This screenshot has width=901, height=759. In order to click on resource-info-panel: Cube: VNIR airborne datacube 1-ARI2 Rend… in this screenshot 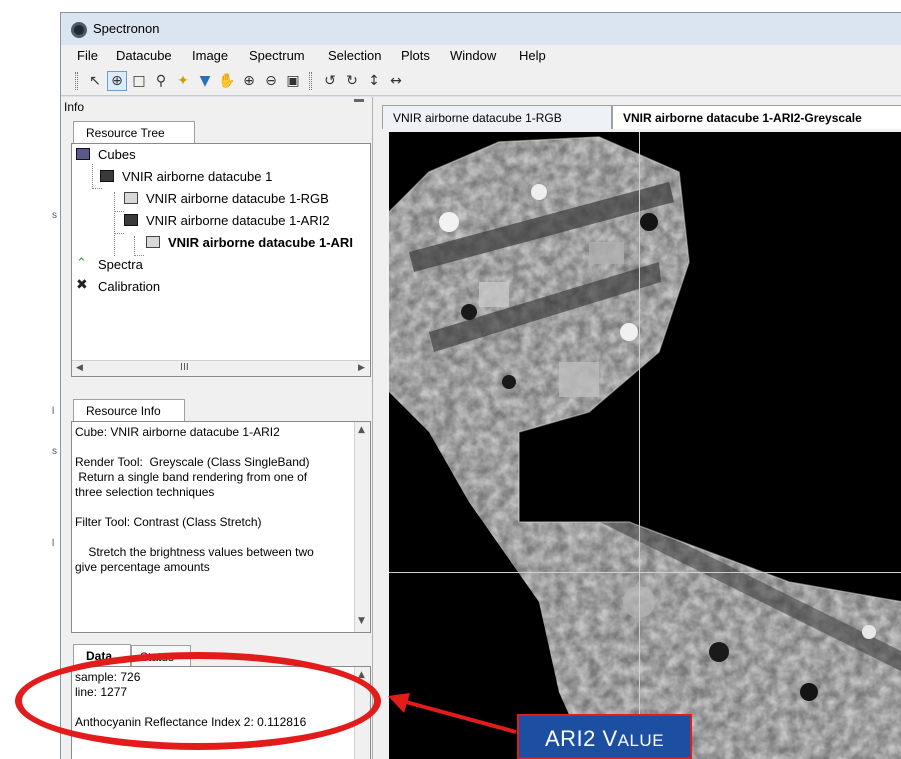, I will do `click(221, 527)`.